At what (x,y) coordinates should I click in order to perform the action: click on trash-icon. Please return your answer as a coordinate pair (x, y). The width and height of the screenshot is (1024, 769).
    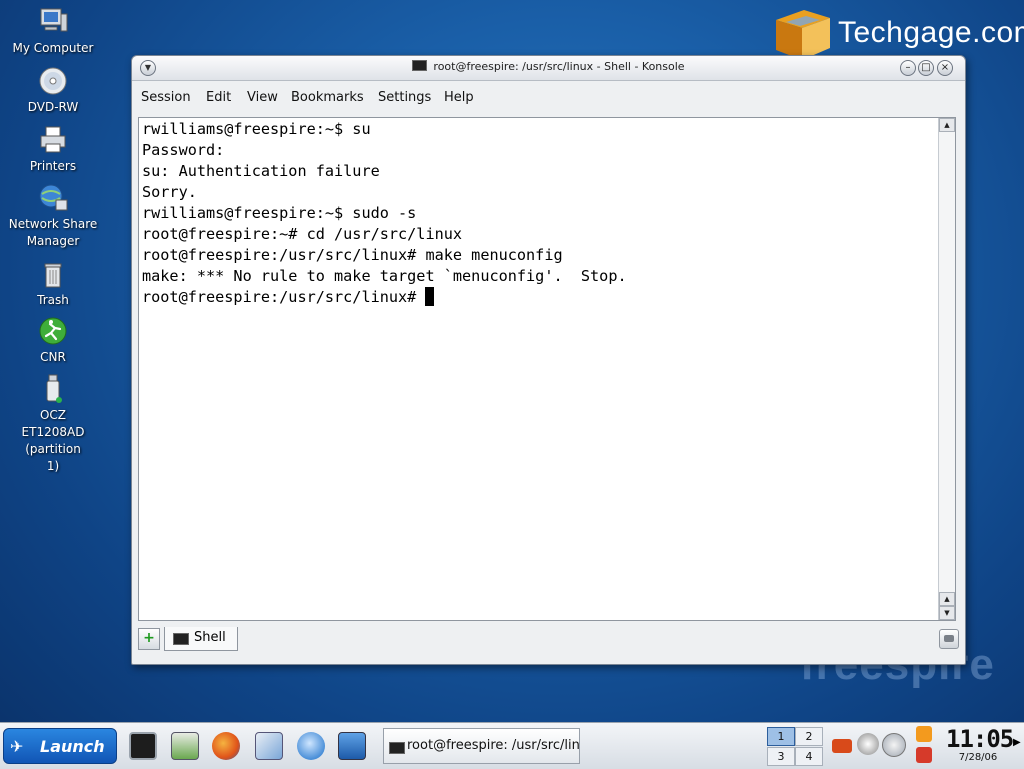
    Looking at the image, I should click on (53, 275).